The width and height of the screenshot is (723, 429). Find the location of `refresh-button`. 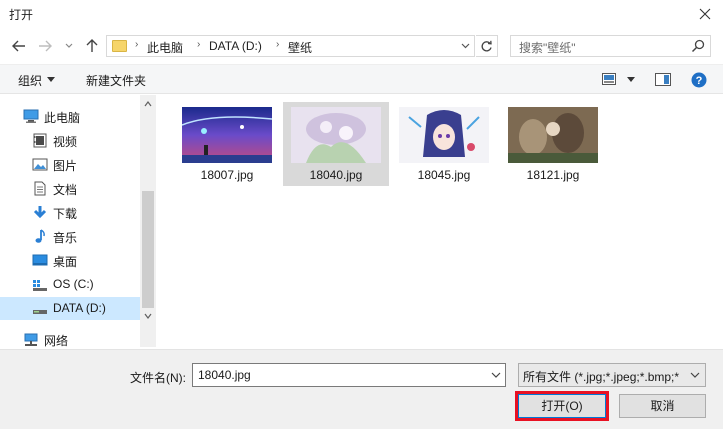

refresh-button is located at coordinates (487, 46).